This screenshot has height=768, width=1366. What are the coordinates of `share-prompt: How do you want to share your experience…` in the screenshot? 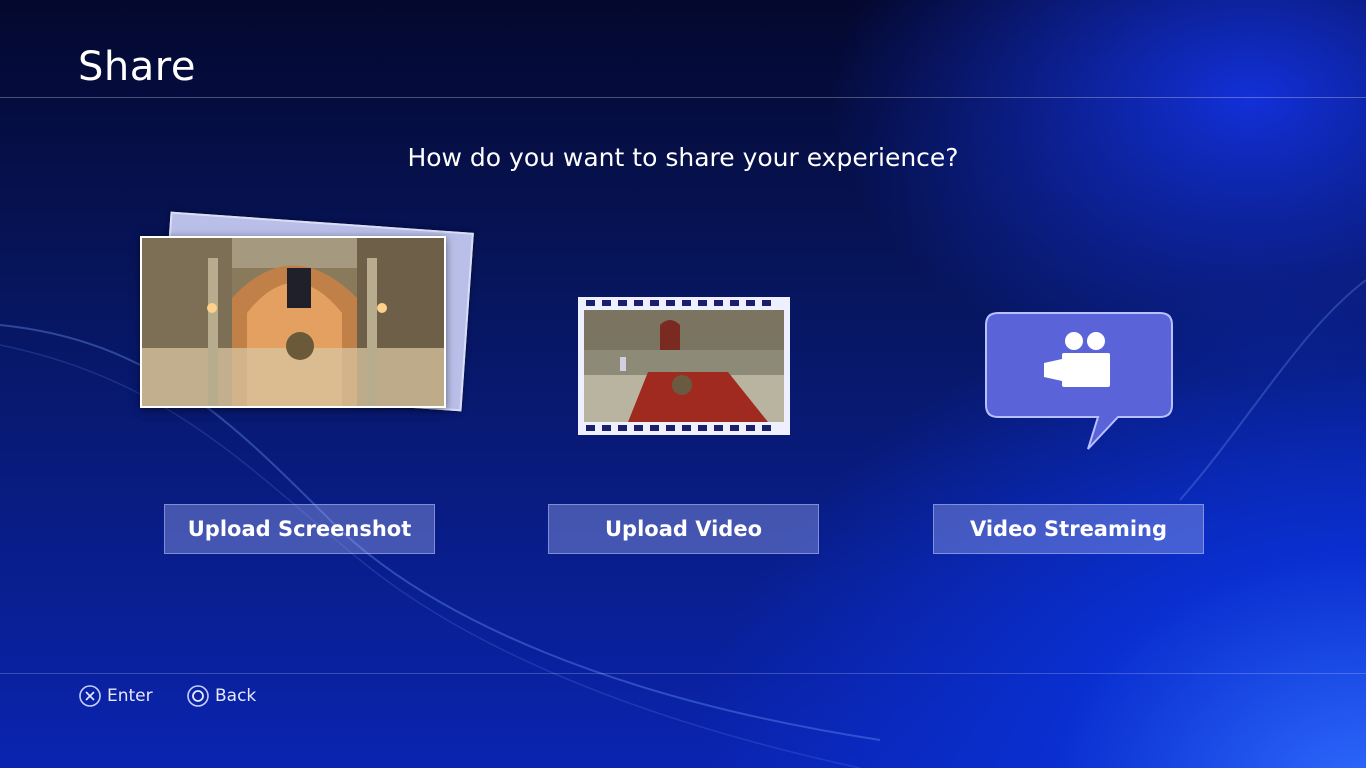 It's located at (683, 157).